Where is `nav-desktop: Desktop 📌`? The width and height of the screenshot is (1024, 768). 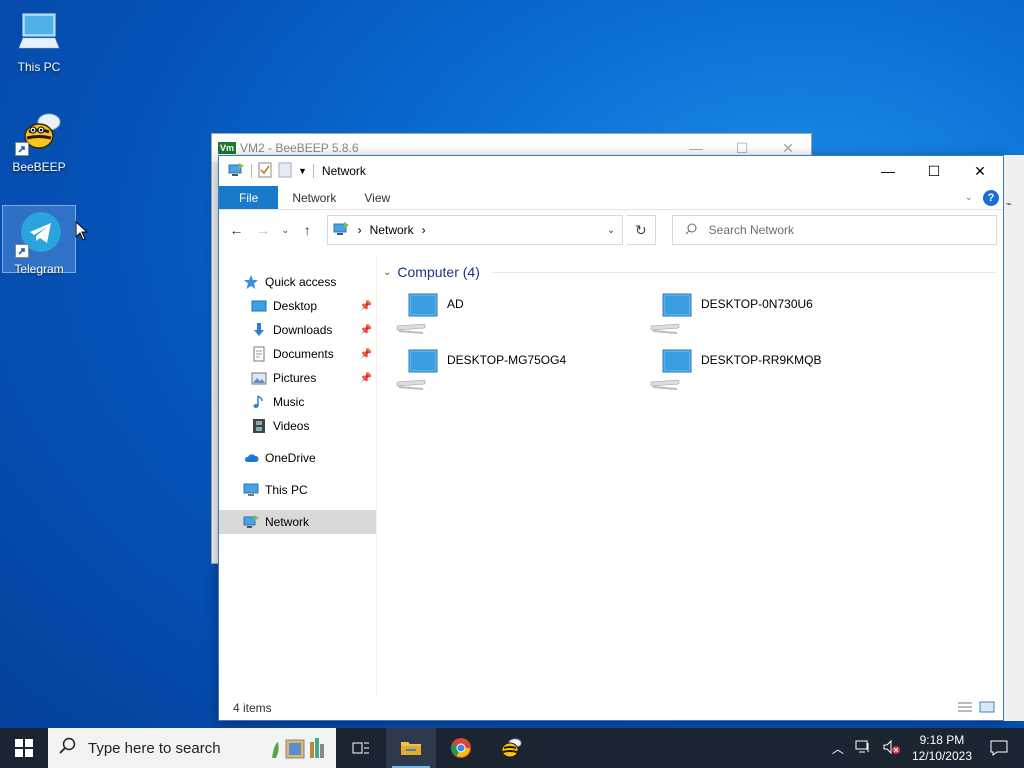
nav-desktop: Desktop 📌 is located at coordinates (297, 306).